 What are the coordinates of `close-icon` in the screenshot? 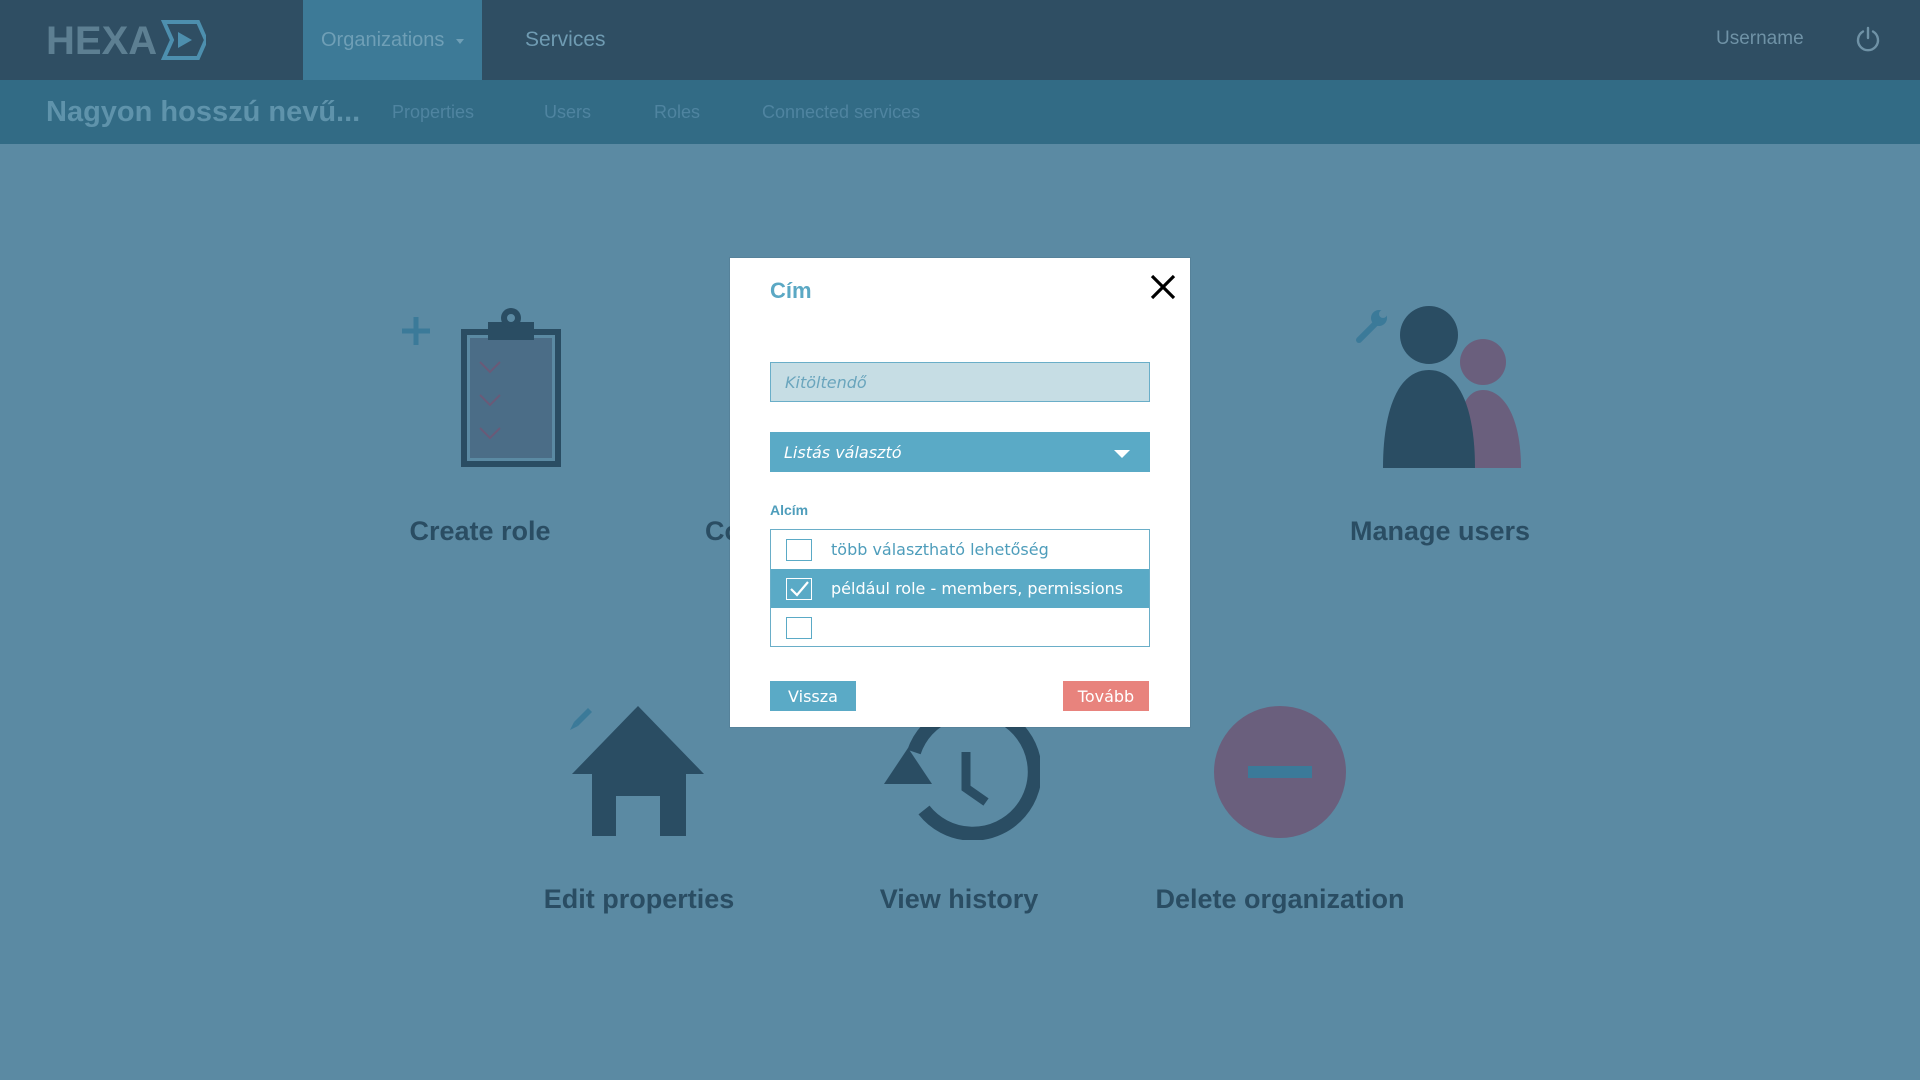 It's located at (1163, 287).